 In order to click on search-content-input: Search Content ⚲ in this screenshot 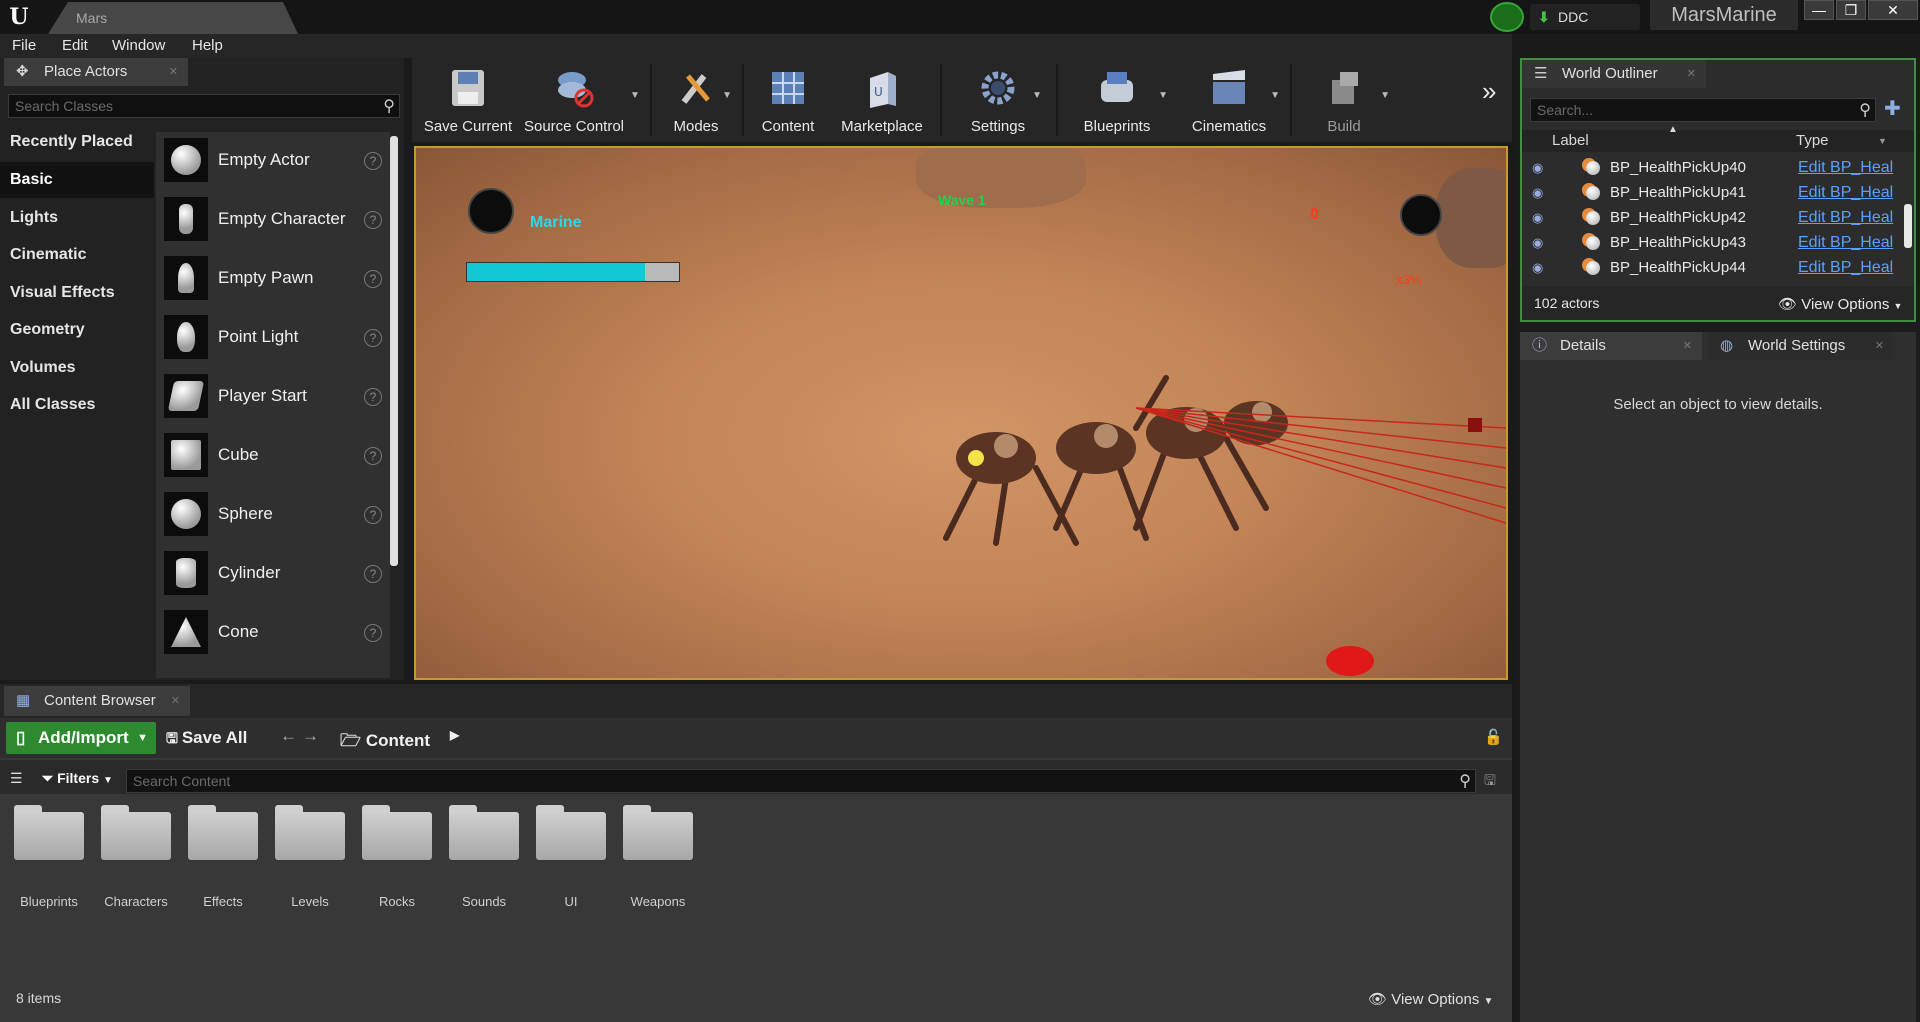, I will do `click(801, 781)`.